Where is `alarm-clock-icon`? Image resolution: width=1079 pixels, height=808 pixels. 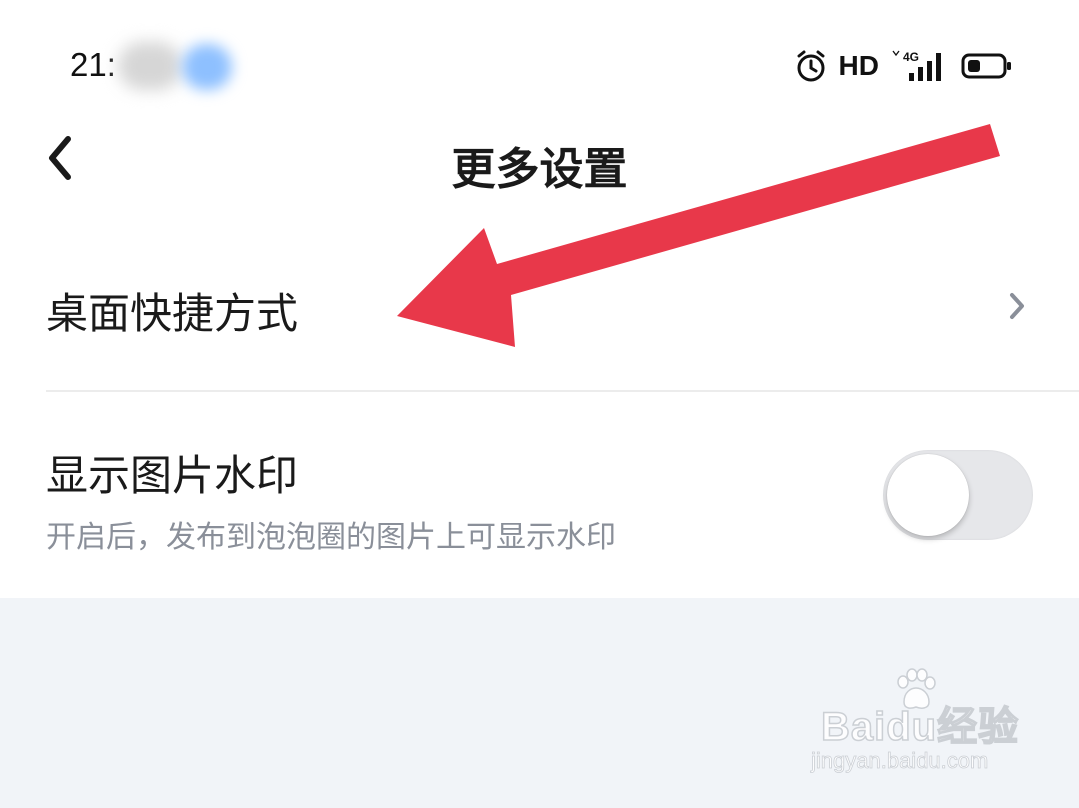
alarm-clock-icon is located at coordinates (811, 66).